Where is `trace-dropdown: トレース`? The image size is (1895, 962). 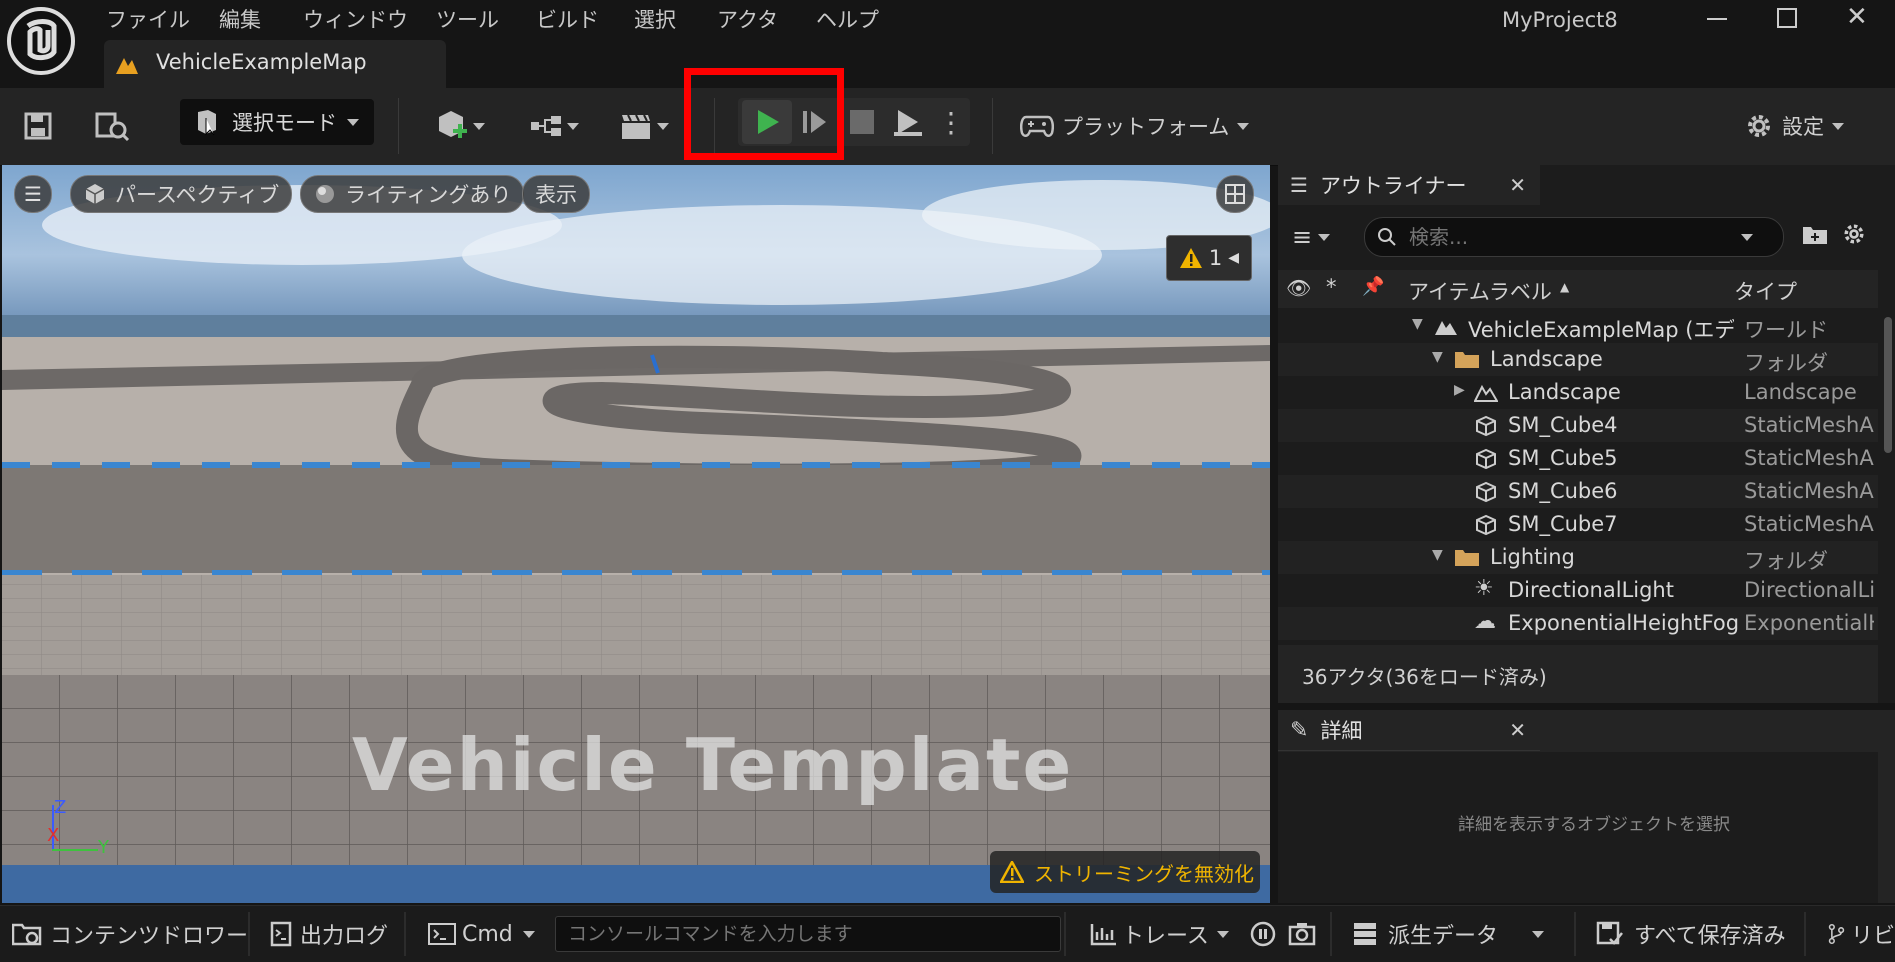
trace-dropdown: トレース is located at coordinates (1159, 934).